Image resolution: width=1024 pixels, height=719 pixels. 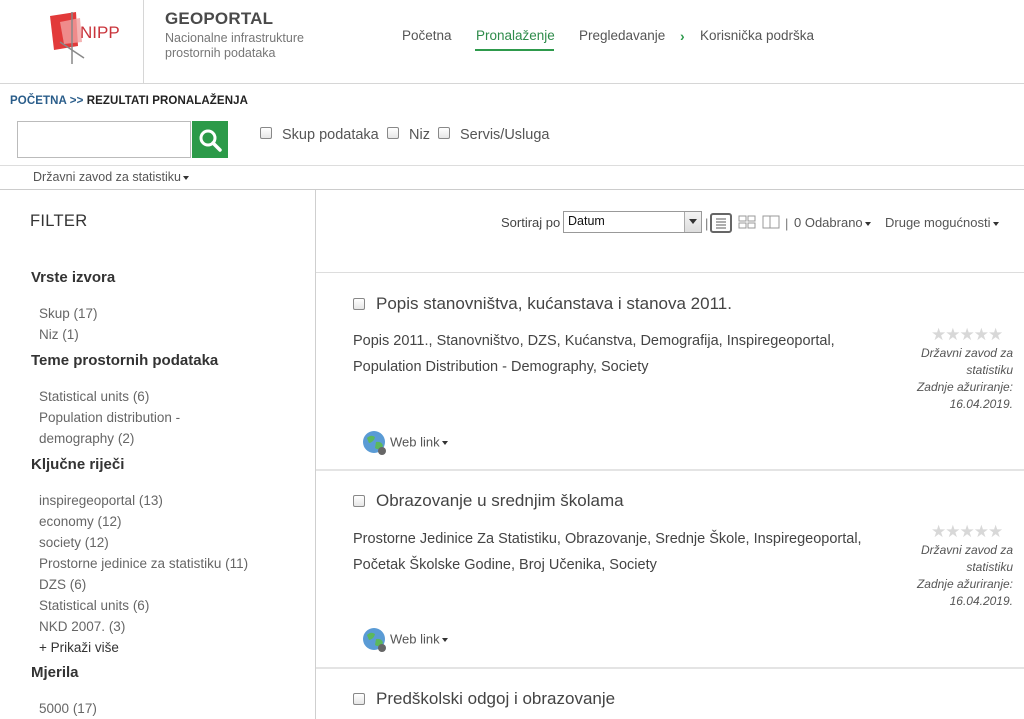 I want to click on search-icon, so click(x=210, y=140).